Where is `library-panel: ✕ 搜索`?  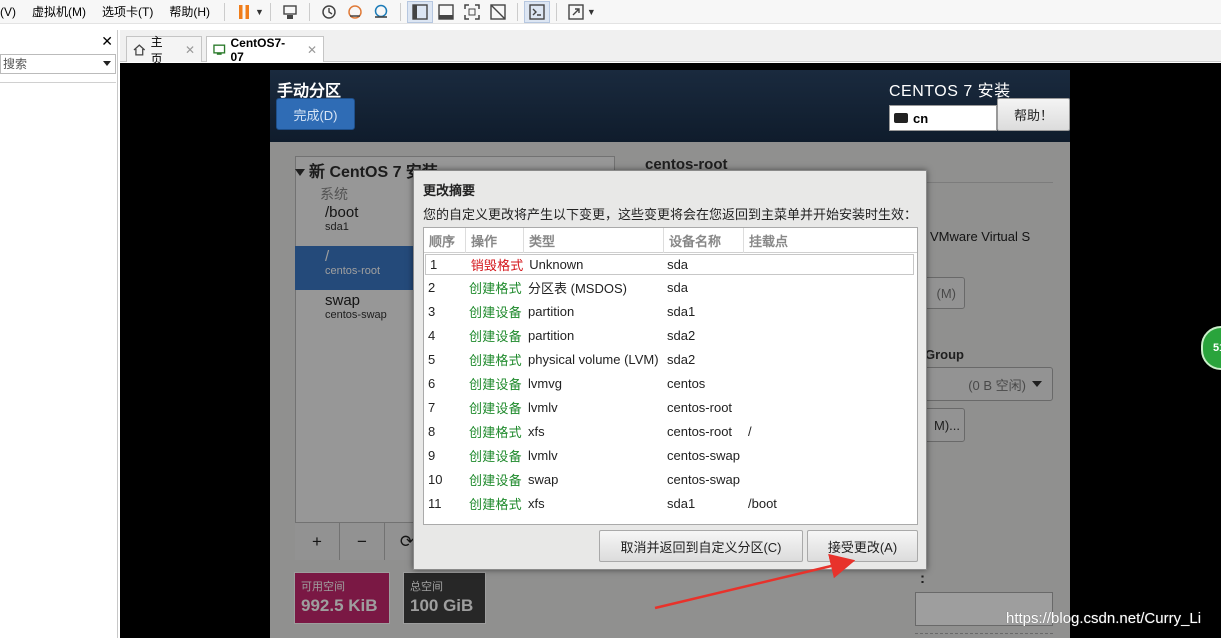 library-panel: ✕ 搜索 is located at coordinates (59, 334).